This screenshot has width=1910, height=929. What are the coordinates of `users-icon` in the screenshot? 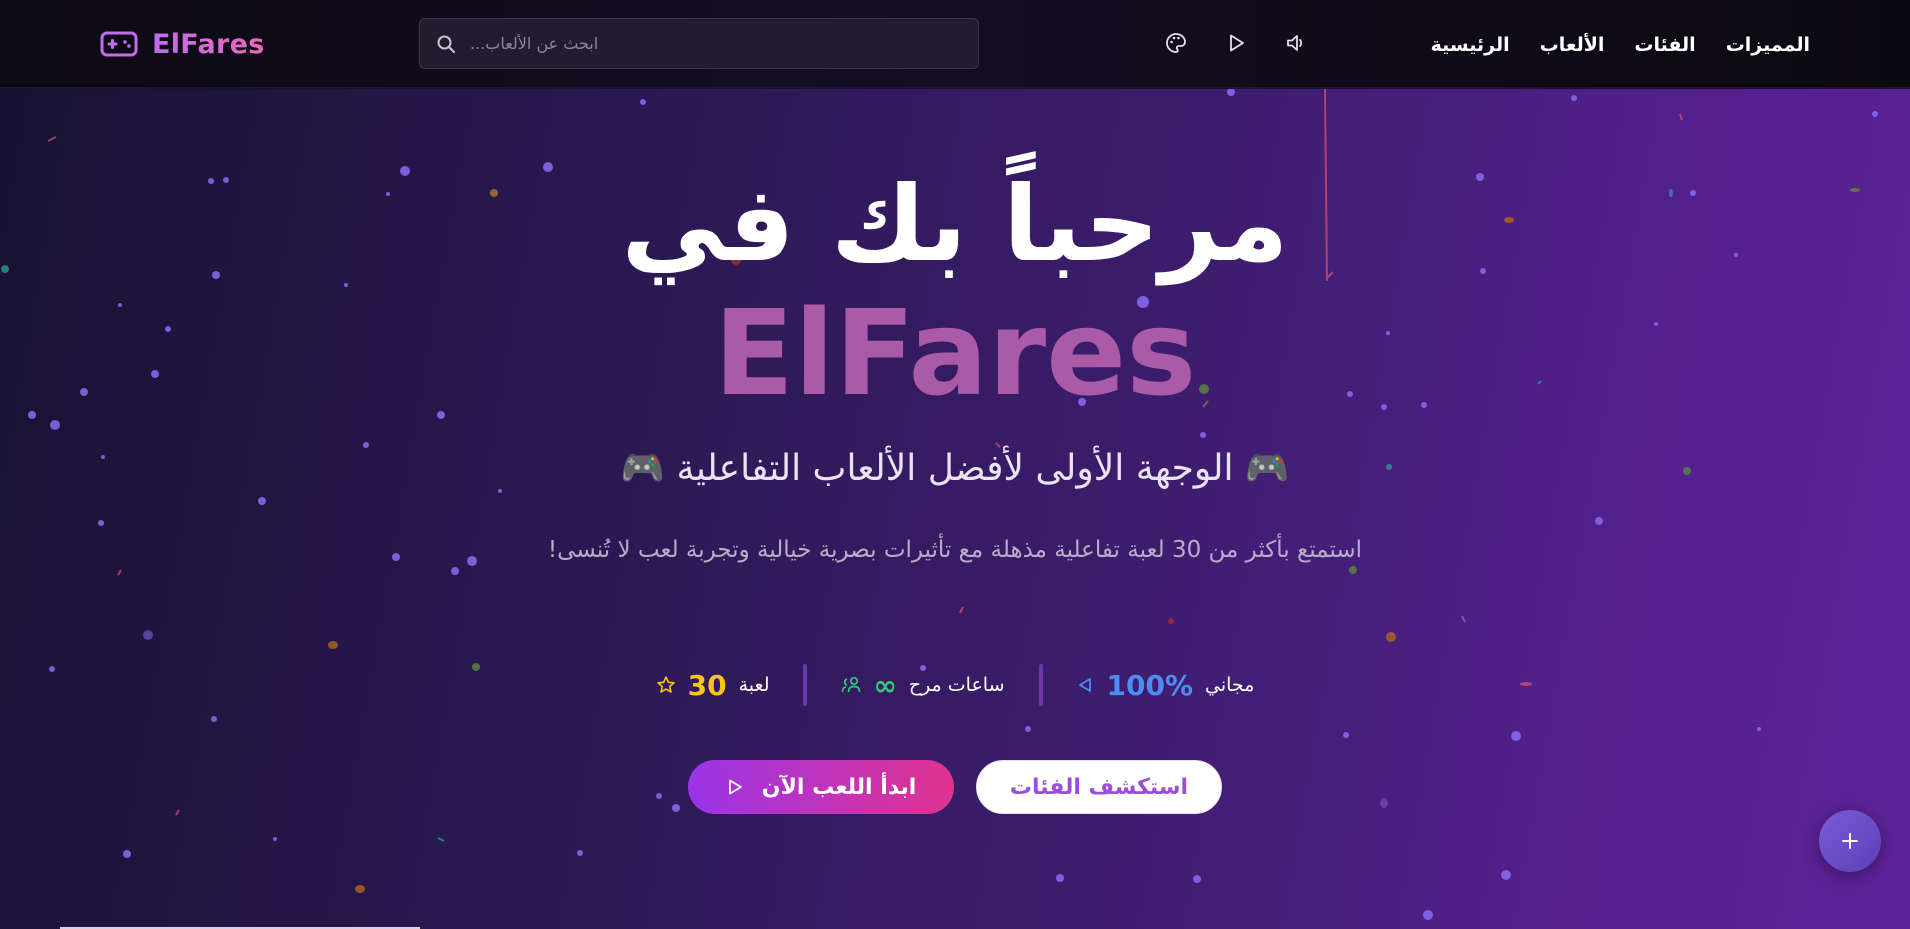 It's located at (851, 684).